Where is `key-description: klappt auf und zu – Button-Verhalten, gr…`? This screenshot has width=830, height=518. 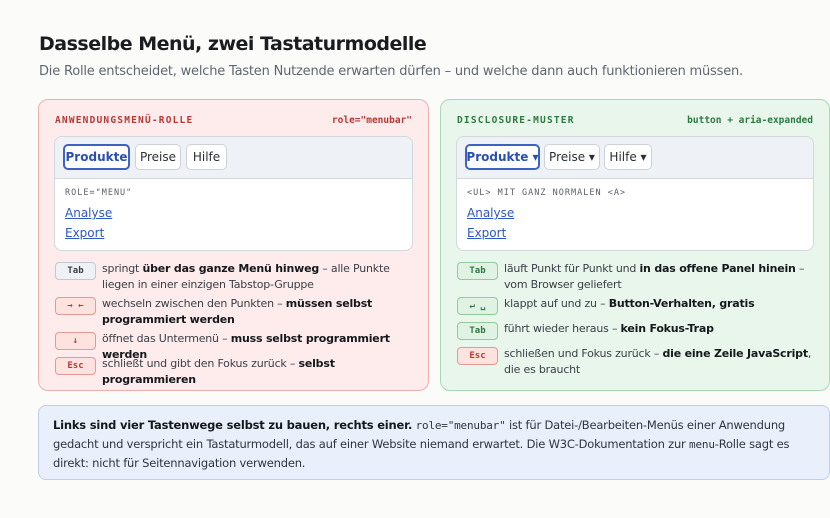
key-description: klappt auf und zu – Button-Verhalten, gr… is located at coordinates (629, 303).